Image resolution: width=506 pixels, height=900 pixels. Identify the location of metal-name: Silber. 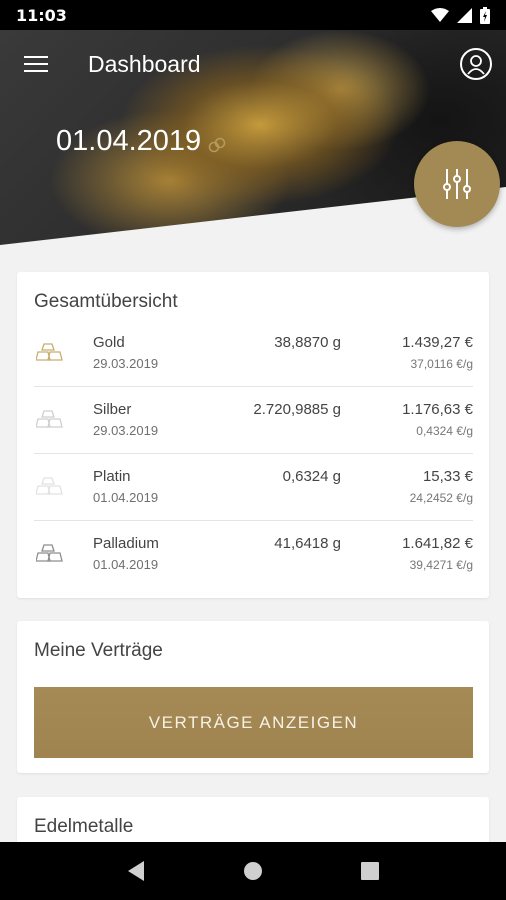
(112, 409).